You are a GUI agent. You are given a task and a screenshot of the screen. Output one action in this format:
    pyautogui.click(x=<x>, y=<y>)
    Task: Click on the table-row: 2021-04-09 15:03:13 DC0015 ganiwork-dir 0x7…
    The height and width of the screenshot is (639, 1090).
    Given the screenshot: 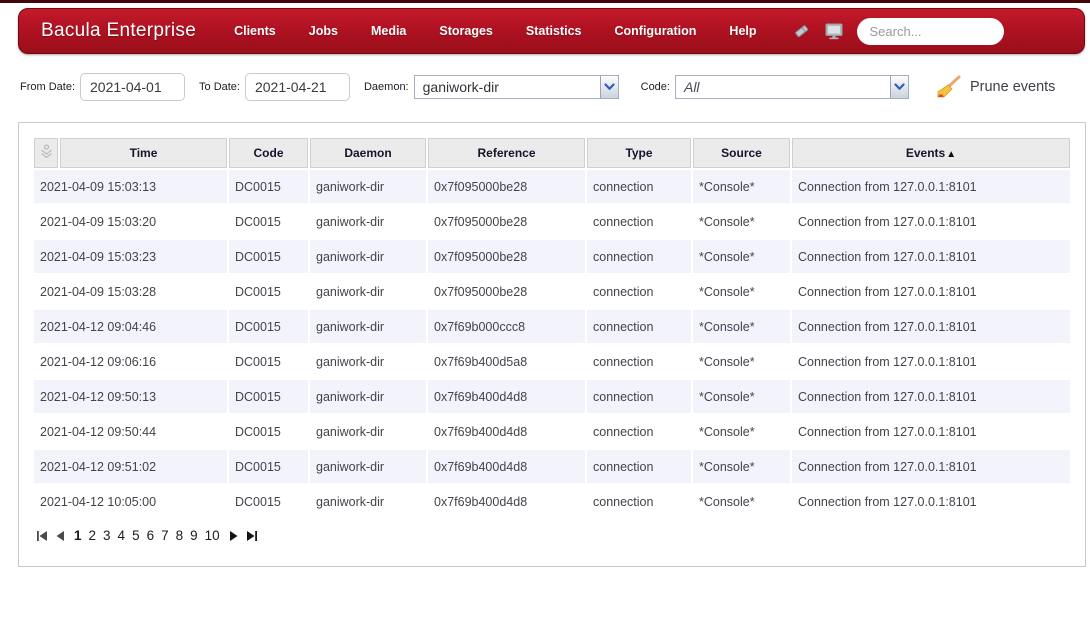 What is the action you would take?
    pyautogui.click(x=552, y=186)
    